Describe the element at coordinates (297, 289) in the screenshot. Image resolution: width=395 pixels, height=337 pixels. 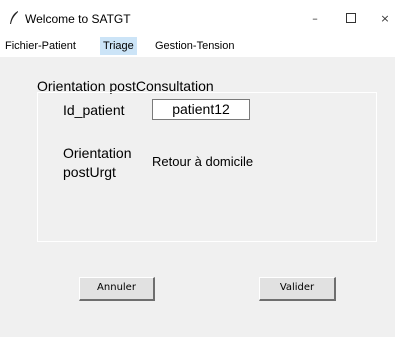
I see `submit-button: Valider` at that location.